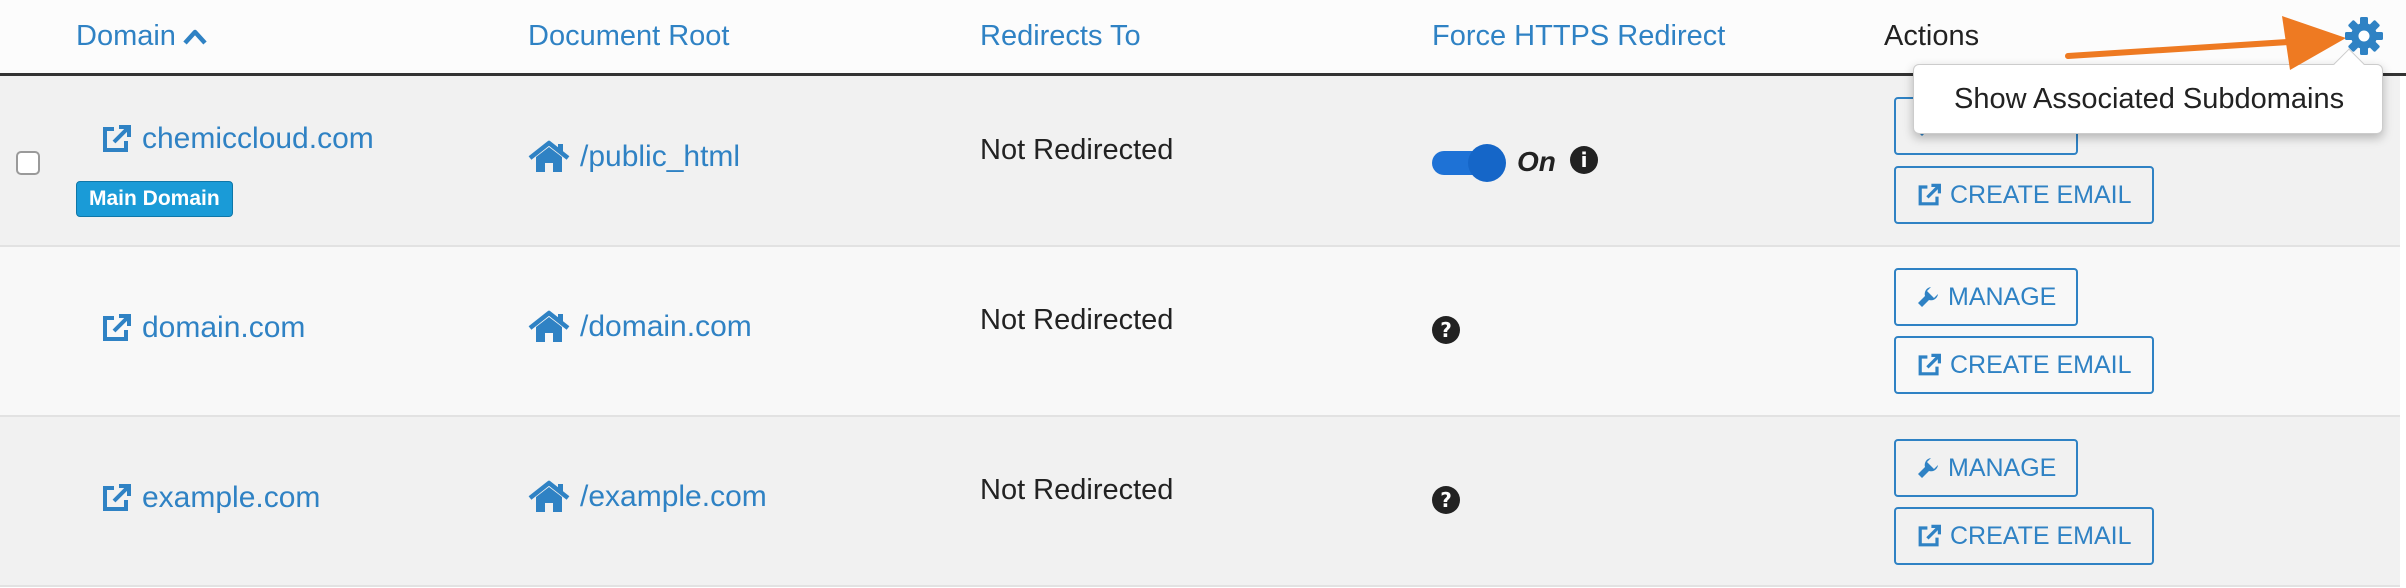 The image size is (2406, 588). Describe the element at coordinates (660, 156) in the screenshot. I see `document-root-path: /public_html` at that location.